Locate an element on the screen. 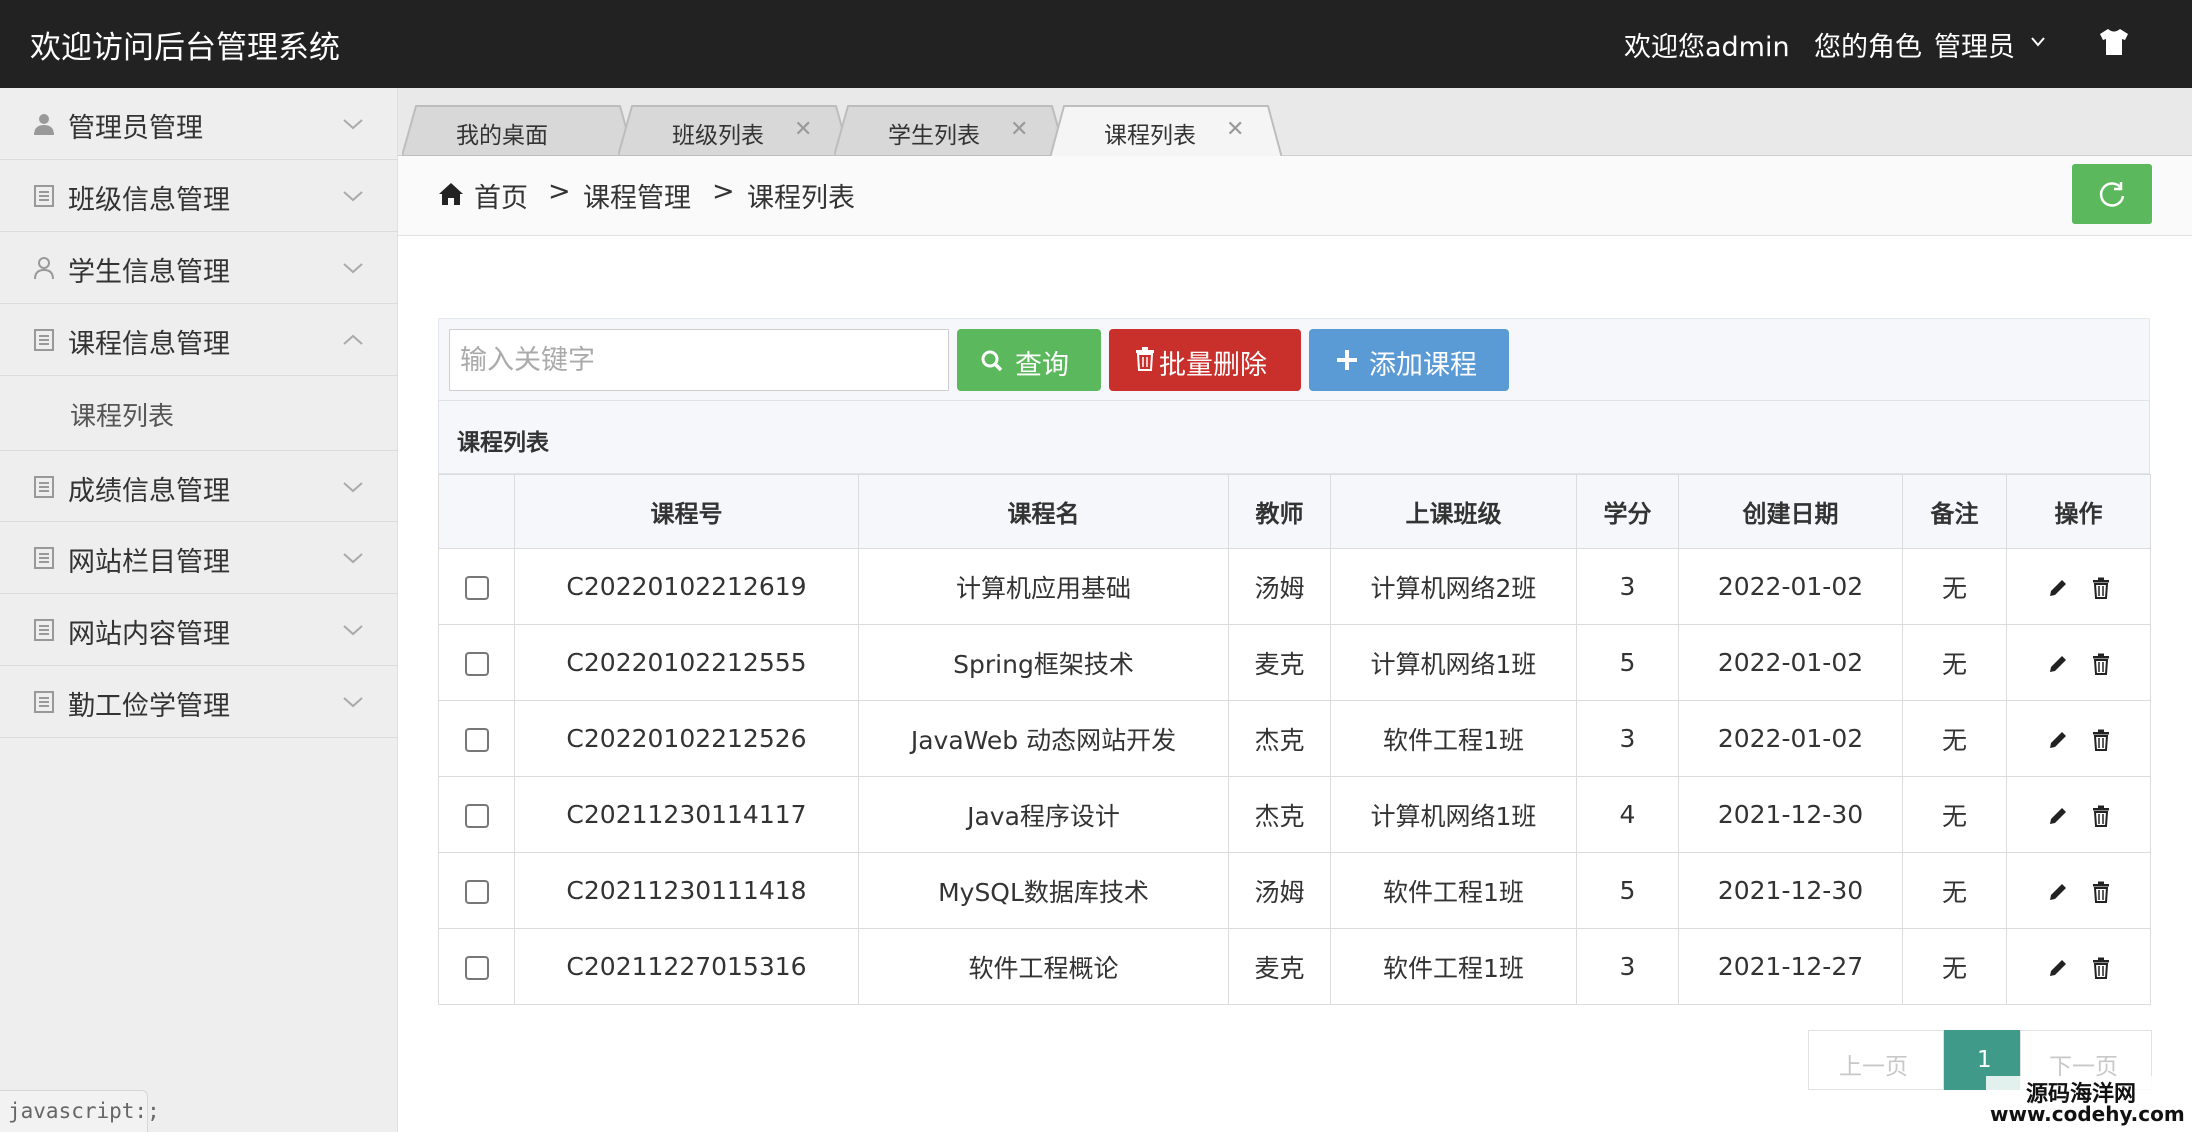 Image resolution: width=2192 pixels, height=1132 pixels. column-header-course-id: 课程号 is located at coordinates (686, 511).